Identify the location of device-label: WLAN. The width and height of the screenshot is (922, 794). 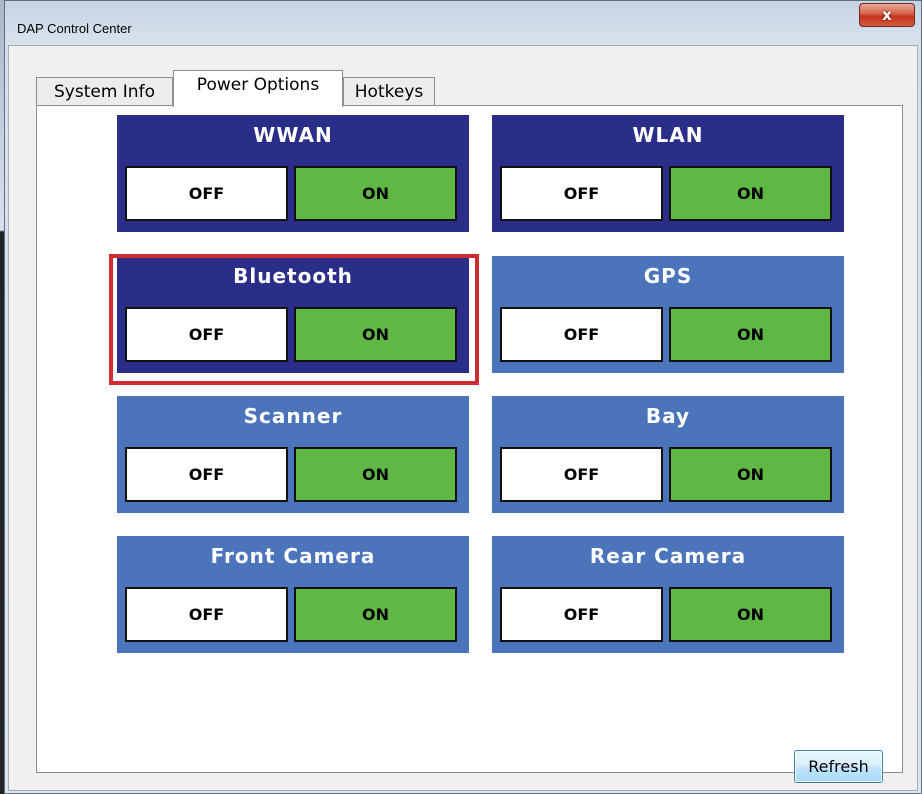
(668, 135).